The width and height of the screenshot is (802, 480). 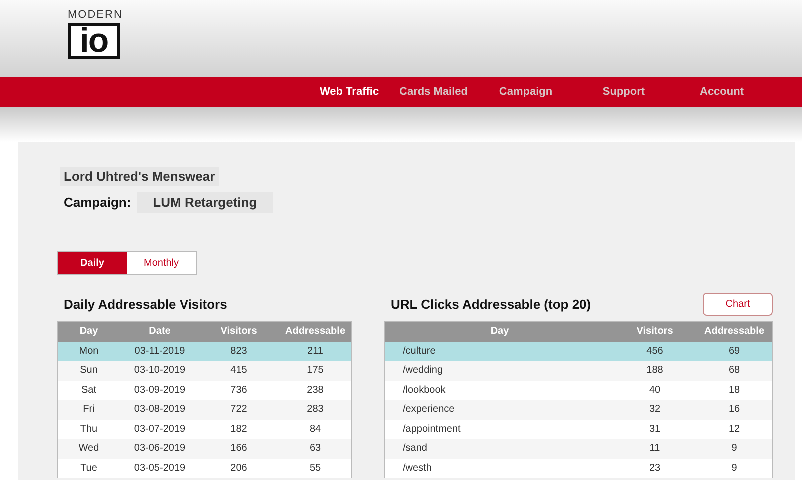 What do you see at coordinates (578, 410) in the screenshot?
I see `table-row: /experience 32 16` at bounding box center [578, 410].